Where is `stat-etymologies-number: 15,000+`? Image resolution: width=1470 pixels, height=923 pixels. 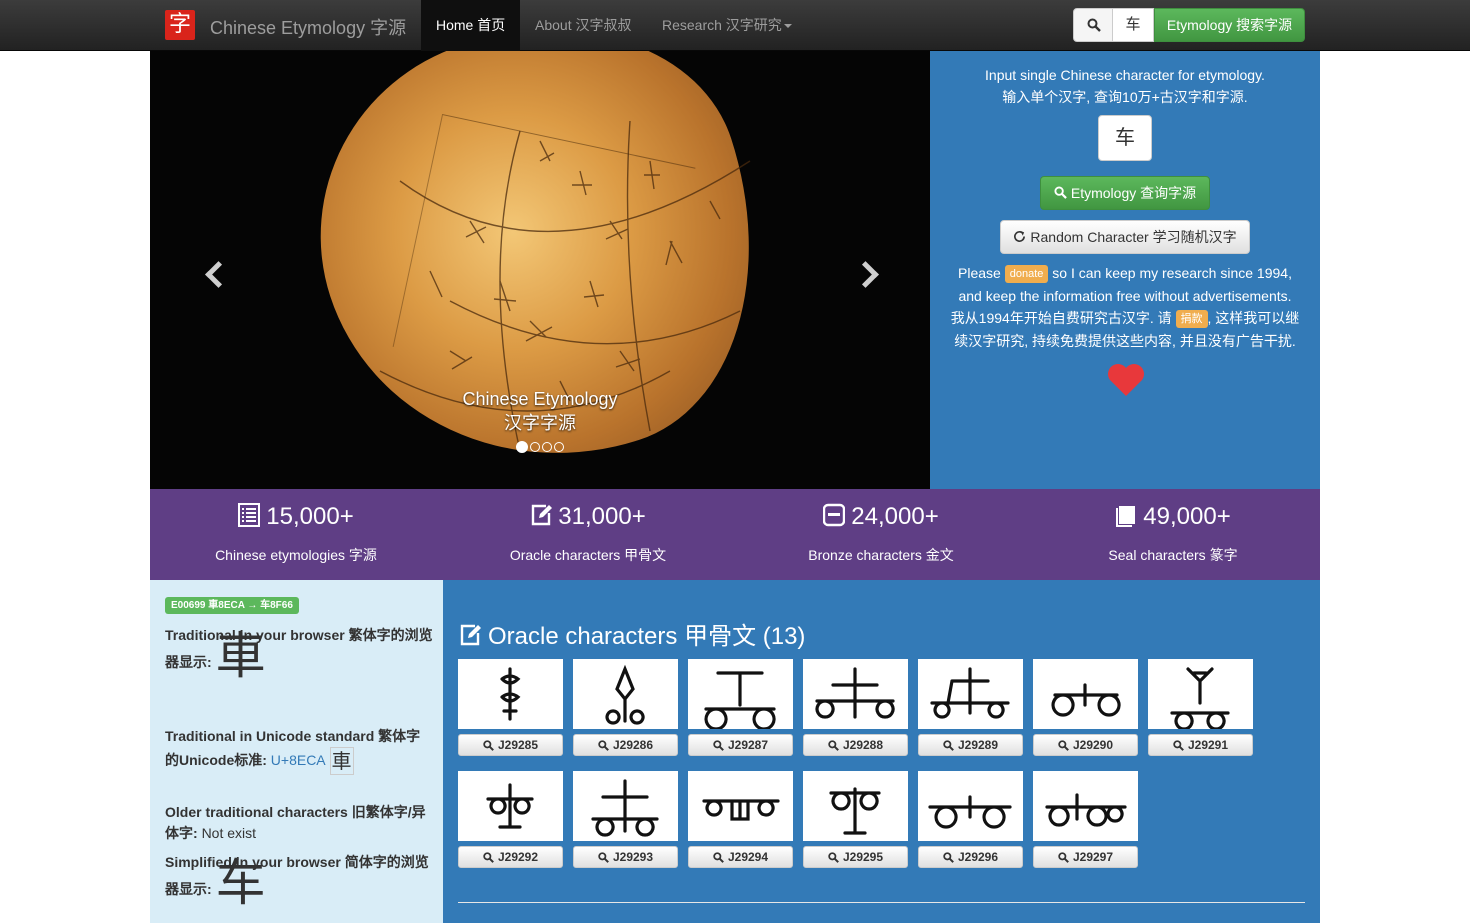
stat-etymologies-number: 15,000+ is located at coordinates (310, 516).